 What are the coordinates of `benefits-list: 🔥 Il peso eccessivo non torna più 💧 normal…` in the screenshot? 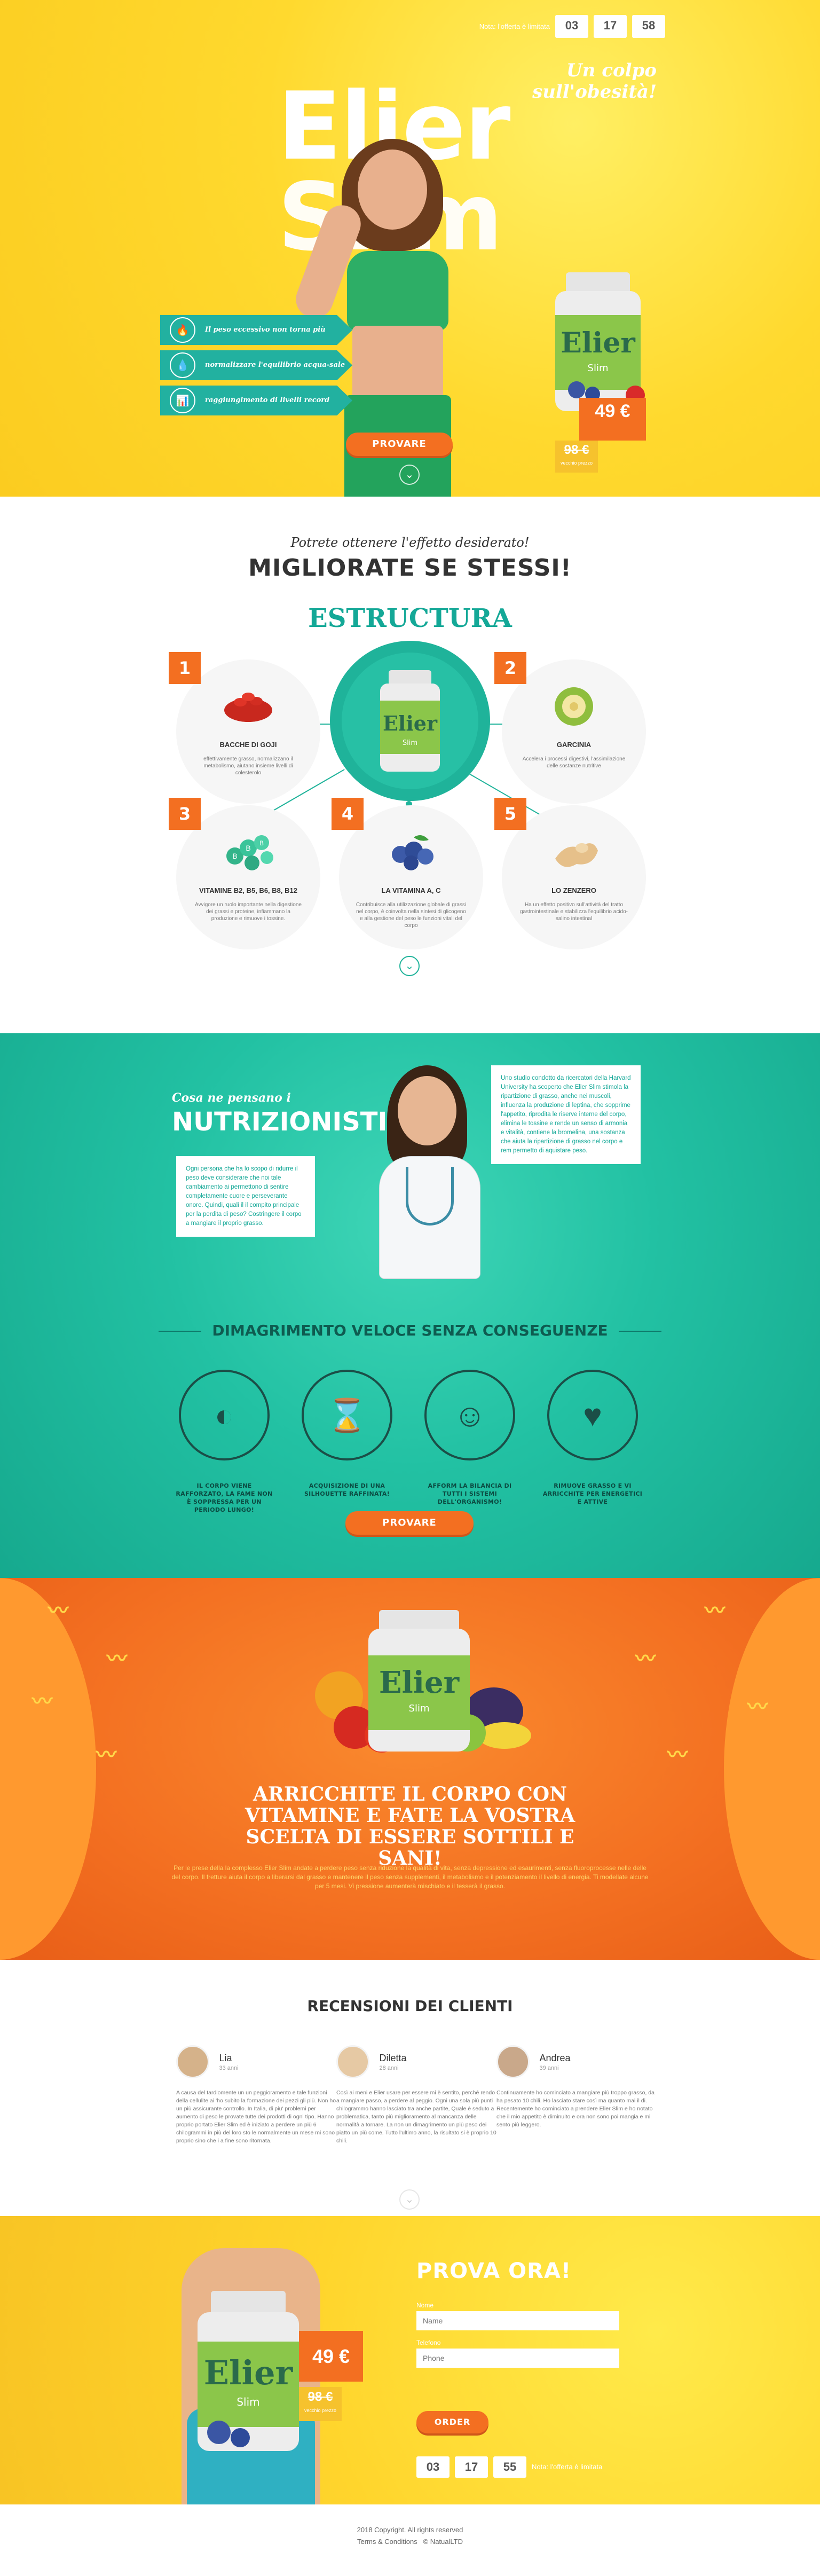 It's located at (261, 368).